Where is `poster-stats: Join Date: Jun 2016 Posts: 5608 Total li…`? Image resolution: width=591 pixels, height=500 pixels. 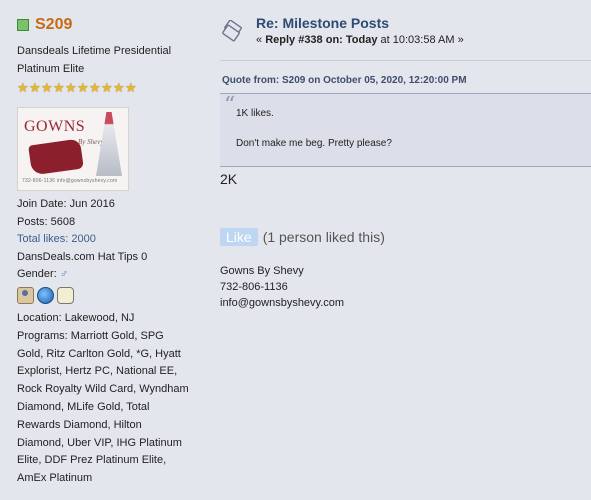
poster-stats: Join Date: Jun 2016 Posts: 5608 Total li… is located at coordinates (109, 251).